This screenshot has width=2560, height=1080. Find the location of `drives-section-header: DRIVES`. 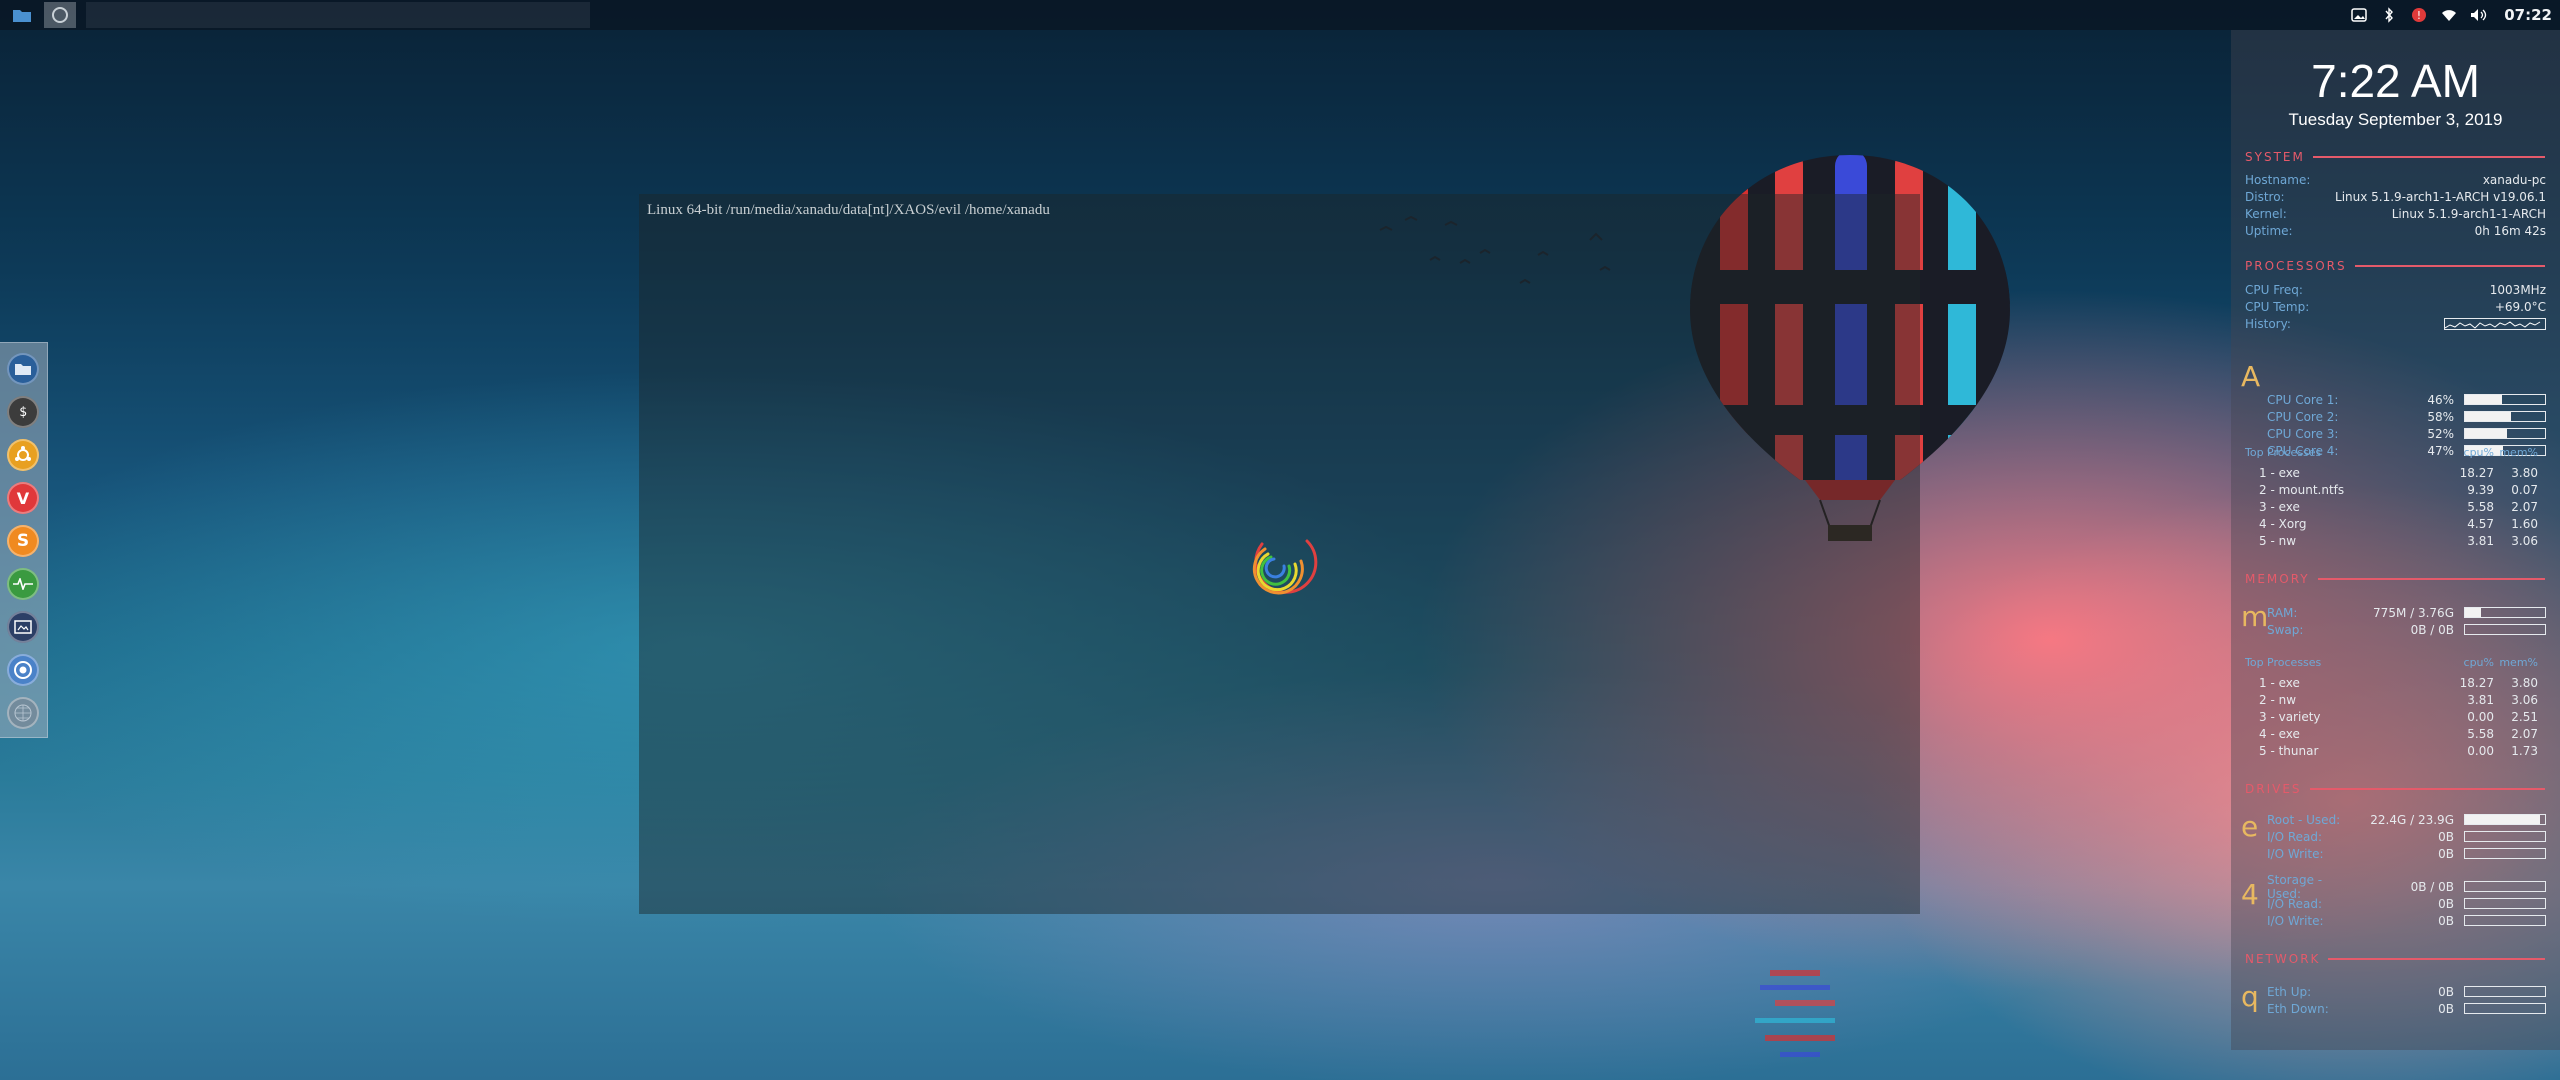

drives-section-header: DRIVES is located at coordinates (2395, 789).